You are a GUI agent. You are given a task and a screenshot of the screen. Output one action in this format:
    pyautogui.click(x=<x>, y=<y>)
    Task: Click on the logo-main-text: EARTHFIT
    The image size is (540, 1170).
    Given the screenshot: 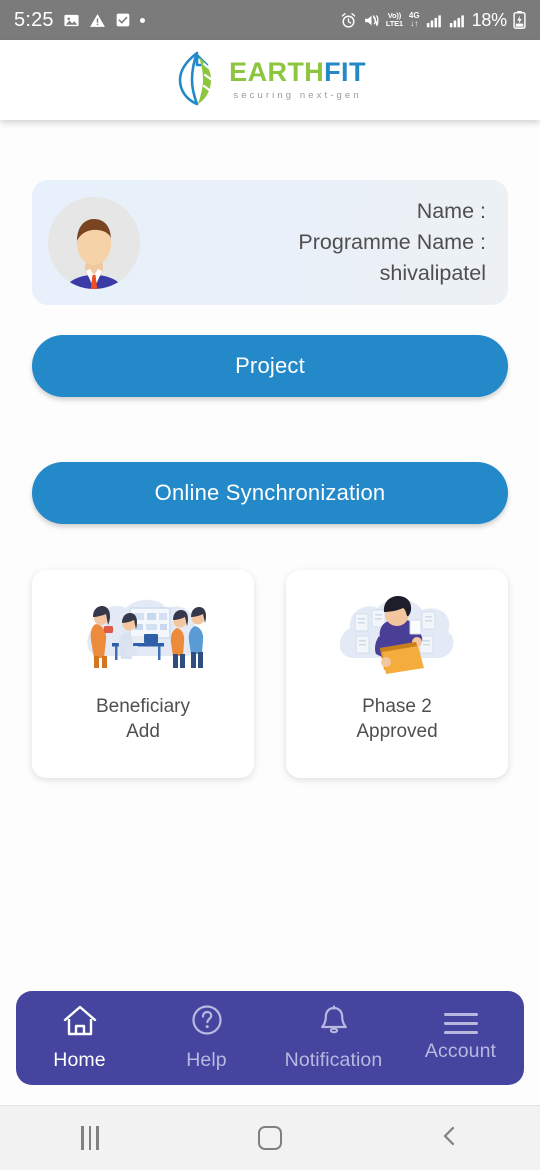 What is the action you would take?
    pyautogui.click(x=297, y=72)
    